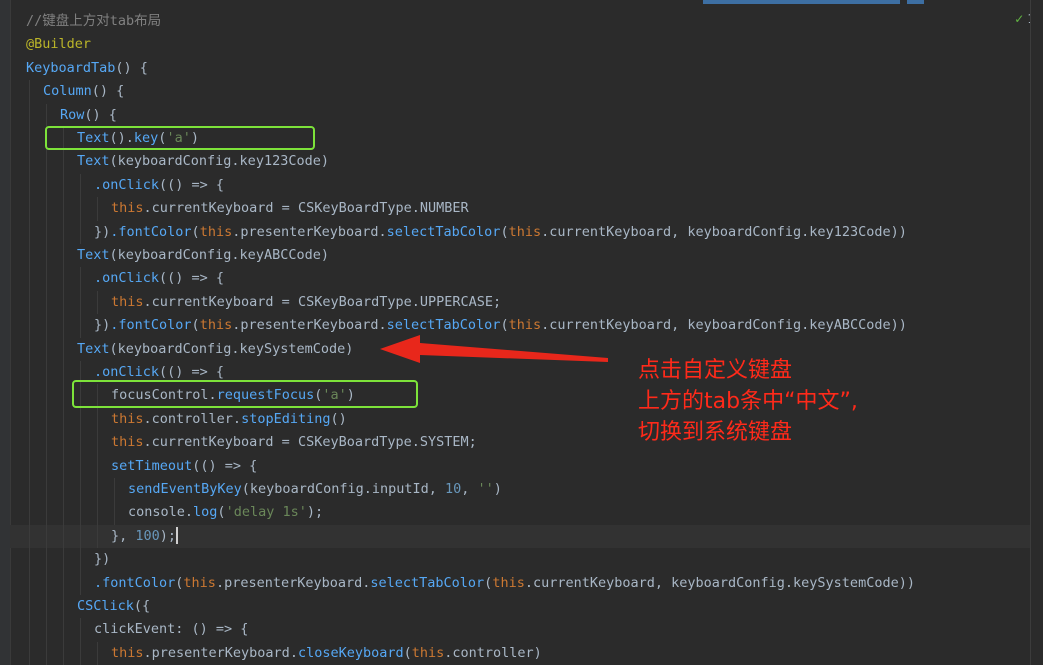  I want to click on code-token: @Builder, so click(59, 44).